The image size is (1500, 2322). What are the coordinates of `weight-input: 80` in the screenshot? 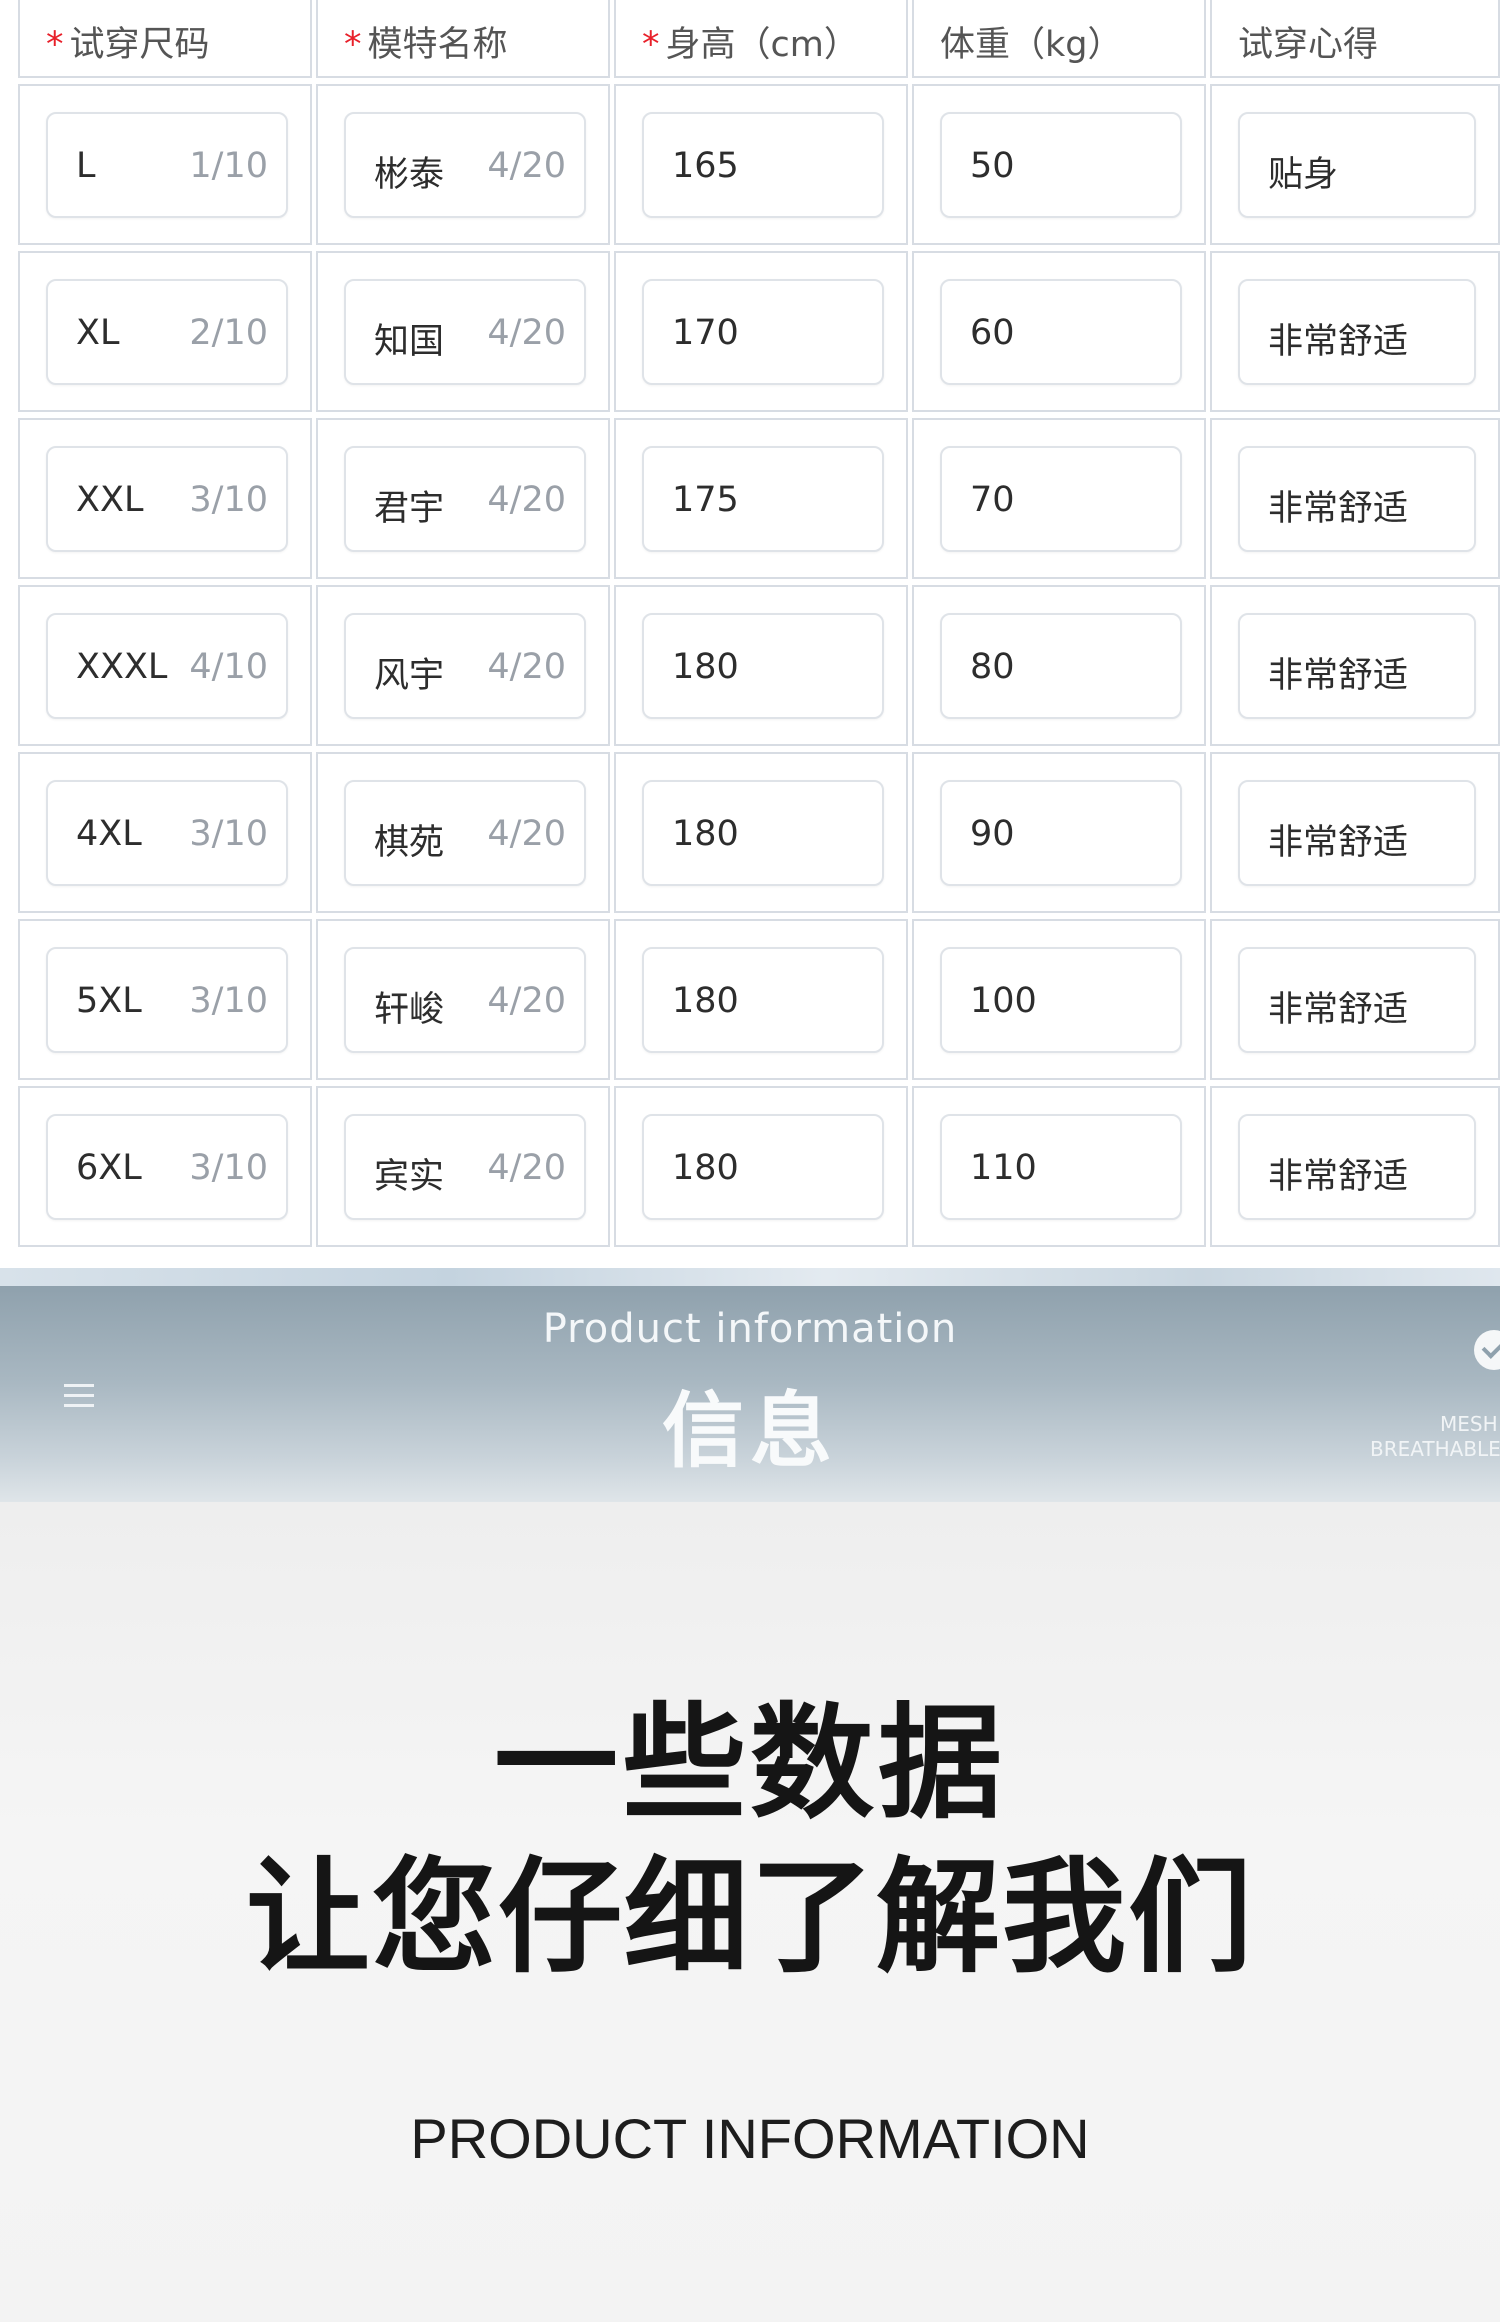 It's located at (1061, 666).